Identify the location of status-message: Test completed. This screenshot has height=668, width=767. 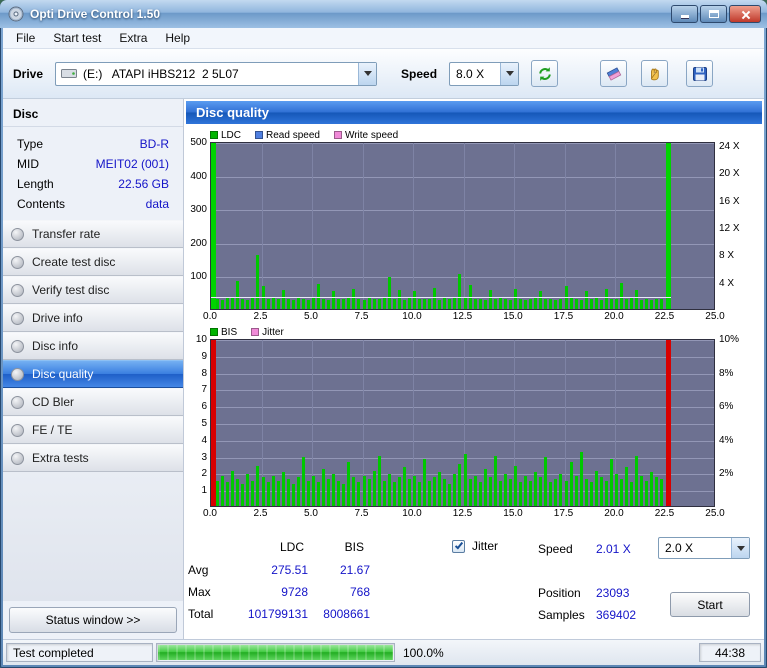
(79, 652).